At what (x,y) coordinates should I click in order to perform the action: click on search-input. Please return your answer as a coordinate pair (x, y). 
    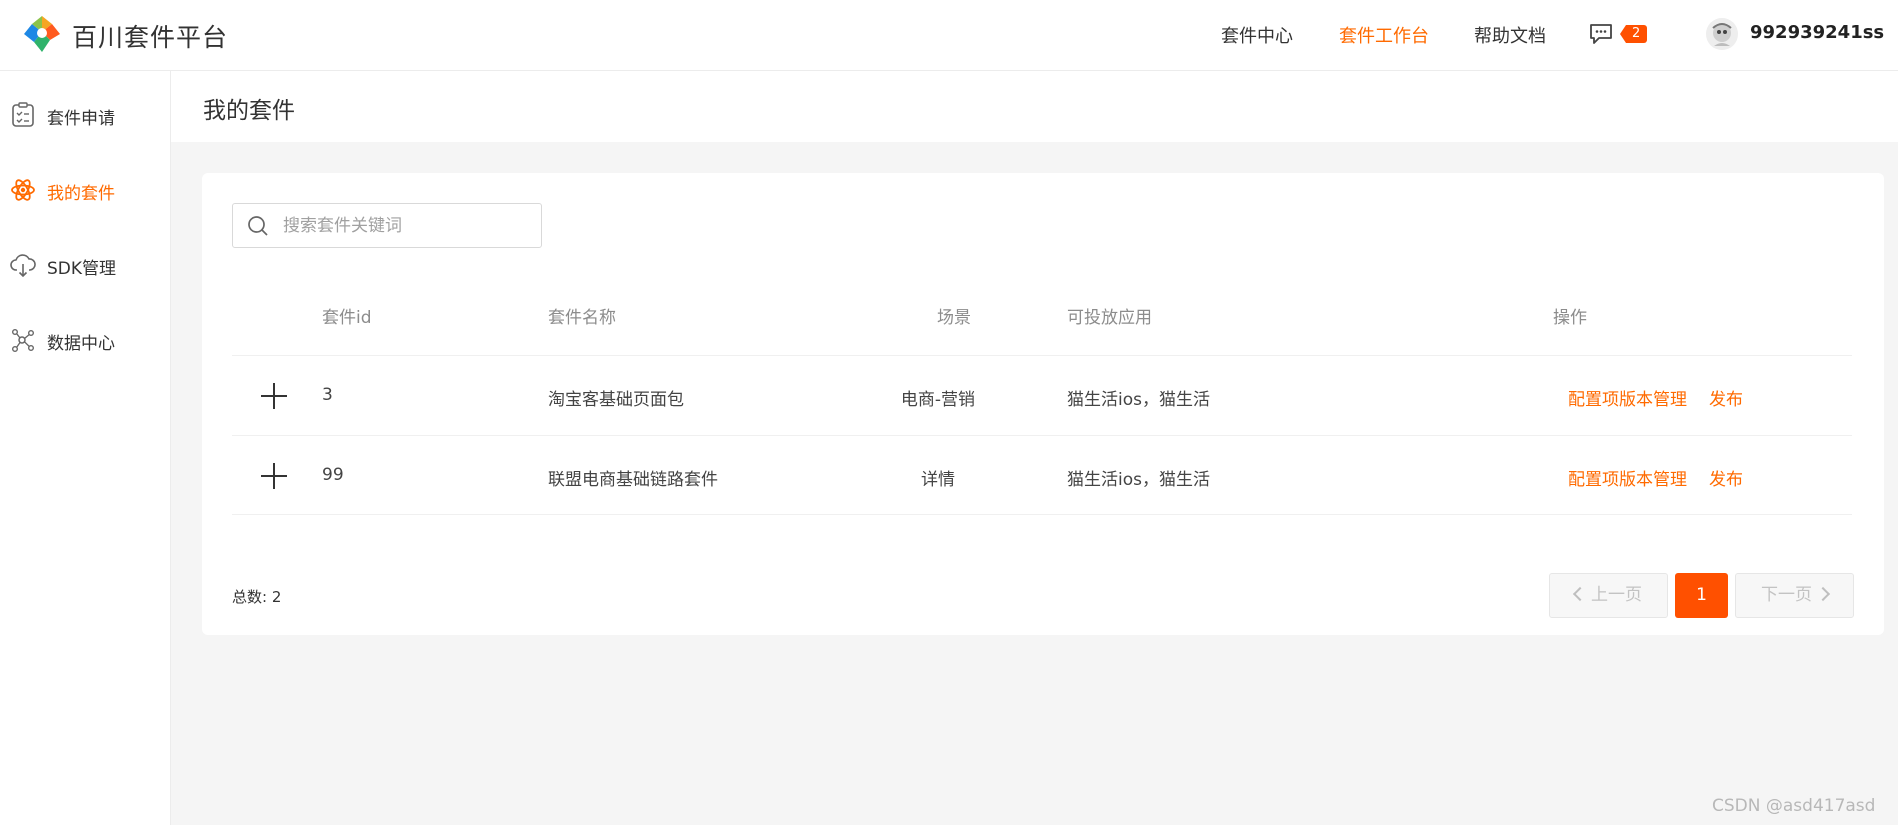
    Looking at the image, I should click on (408, 225).